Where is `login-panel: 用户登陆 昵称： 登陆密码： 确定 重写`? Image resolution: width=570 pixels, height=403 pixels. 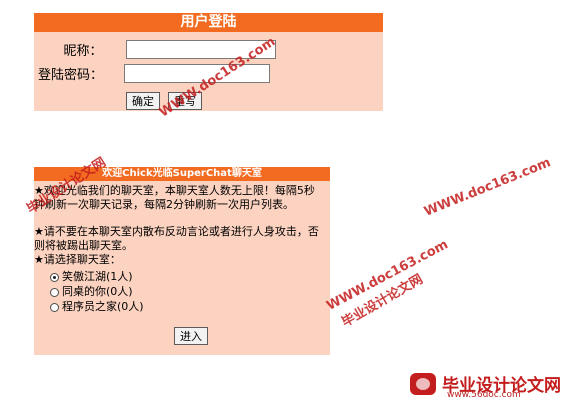 login-panel: 用户登陆 昵称： 登陆密码： 确定 重写 is located at coordinates (208, 62).